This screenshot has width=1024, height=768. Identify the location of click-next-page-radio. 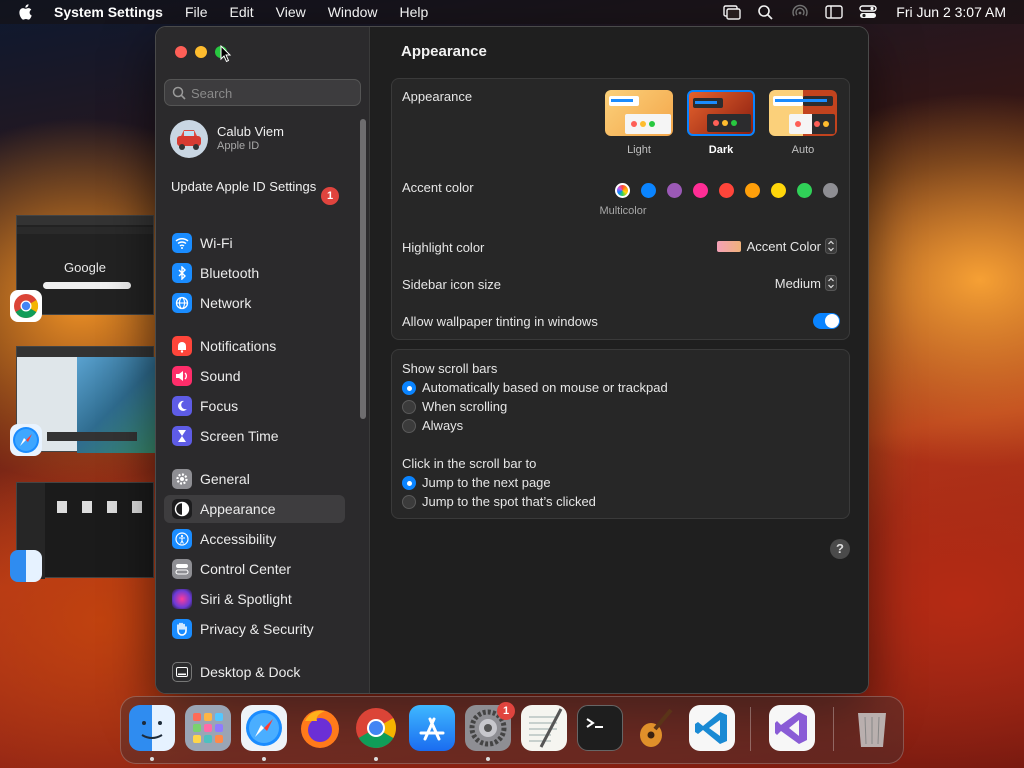
(409, 483).